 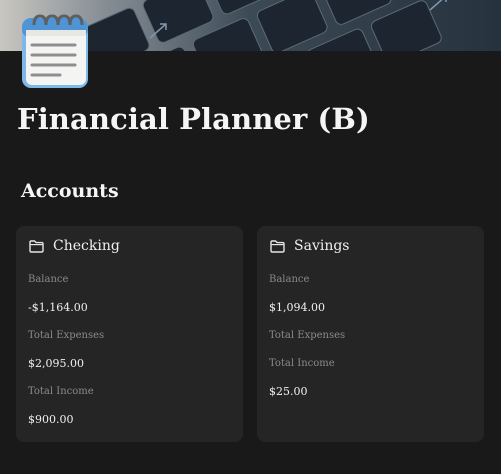 What do you see at coordinates (297, 307) in the screenshot?
I see `balance-value: $1,094.00` at bounding box center [297, 307].